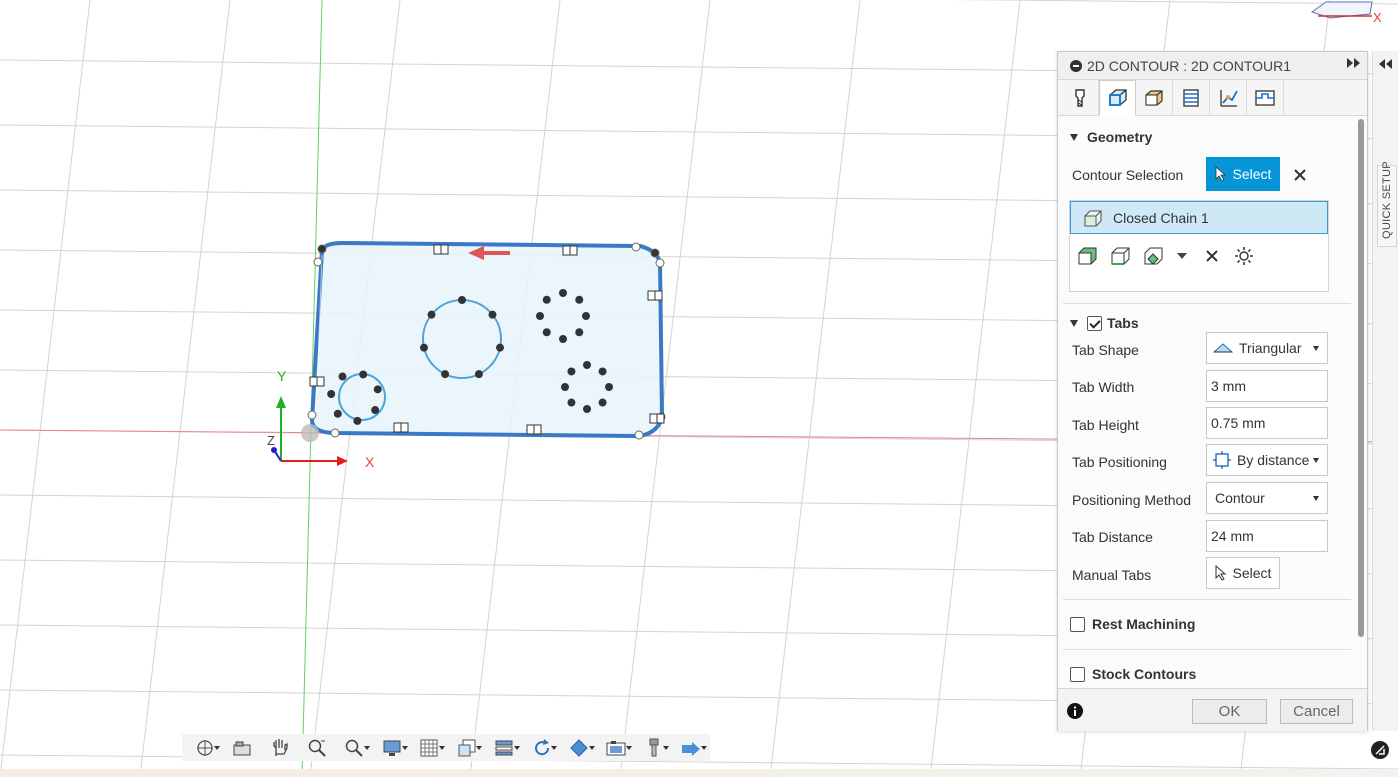 The image size is (1398, 777). I want to click on rotate-tool, so click(541, 748).